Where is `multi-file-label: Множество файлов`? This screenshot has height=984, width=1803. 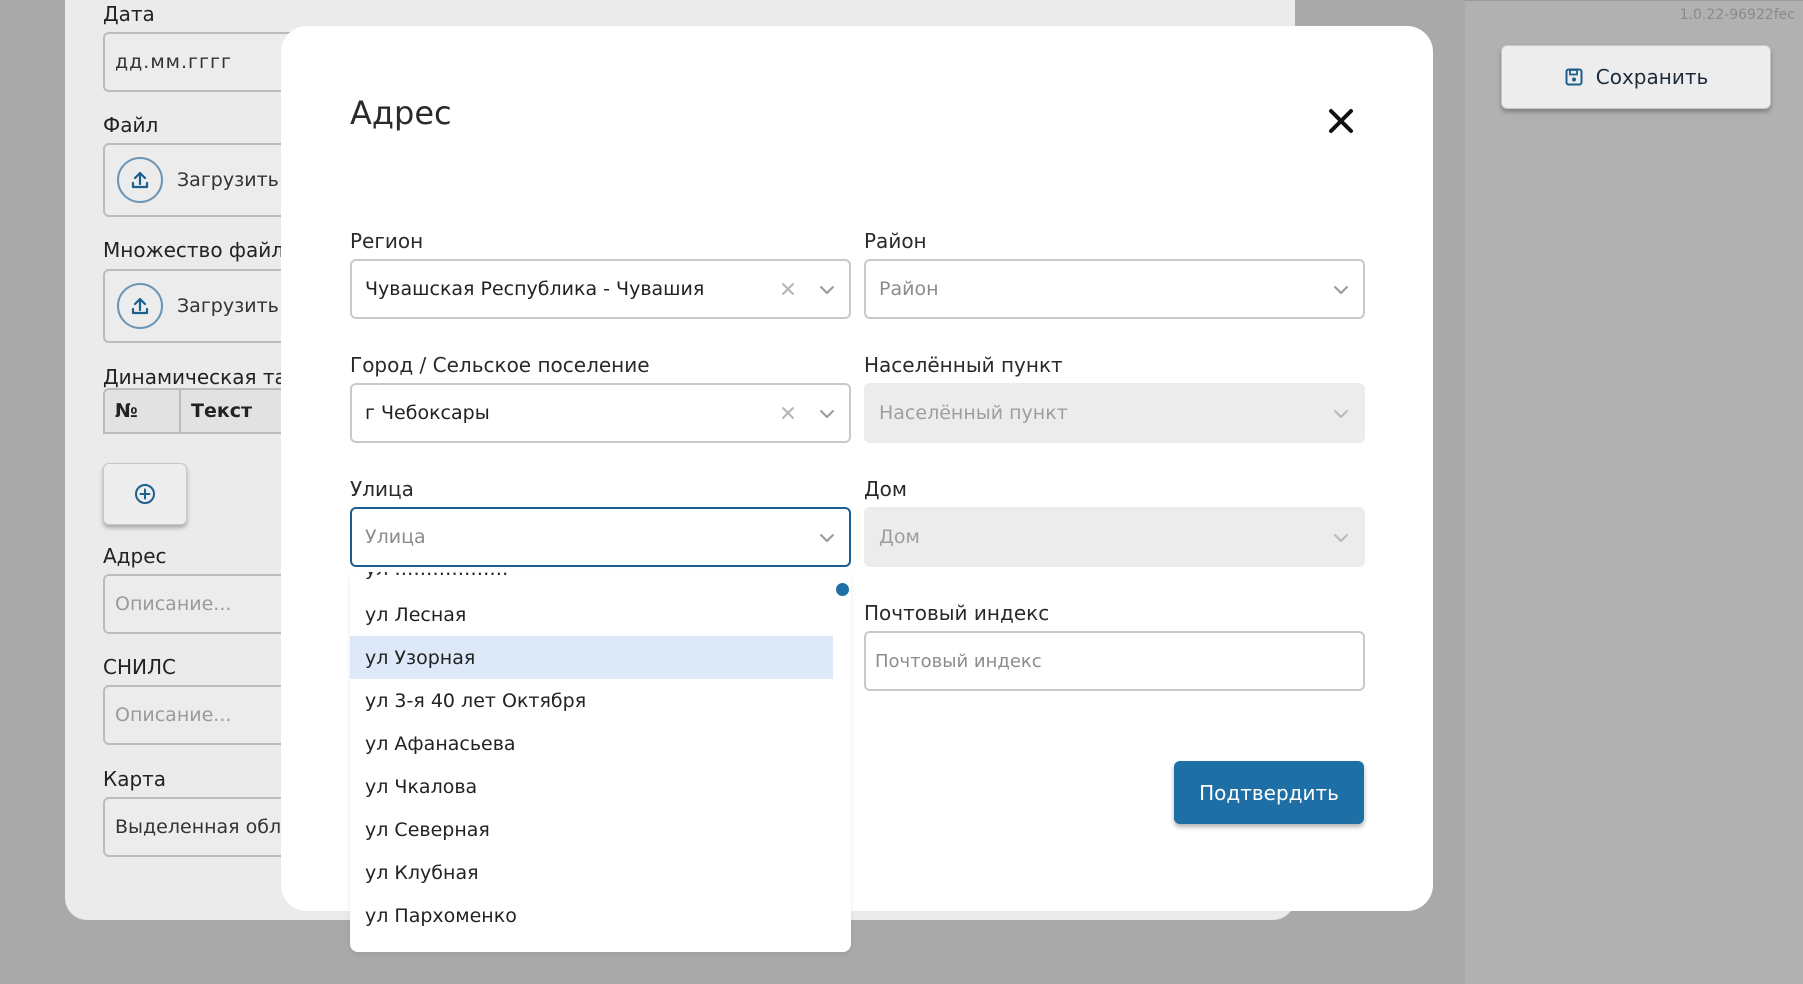
multi-file-label: Множество файлов is located at coordinates (206, 250).